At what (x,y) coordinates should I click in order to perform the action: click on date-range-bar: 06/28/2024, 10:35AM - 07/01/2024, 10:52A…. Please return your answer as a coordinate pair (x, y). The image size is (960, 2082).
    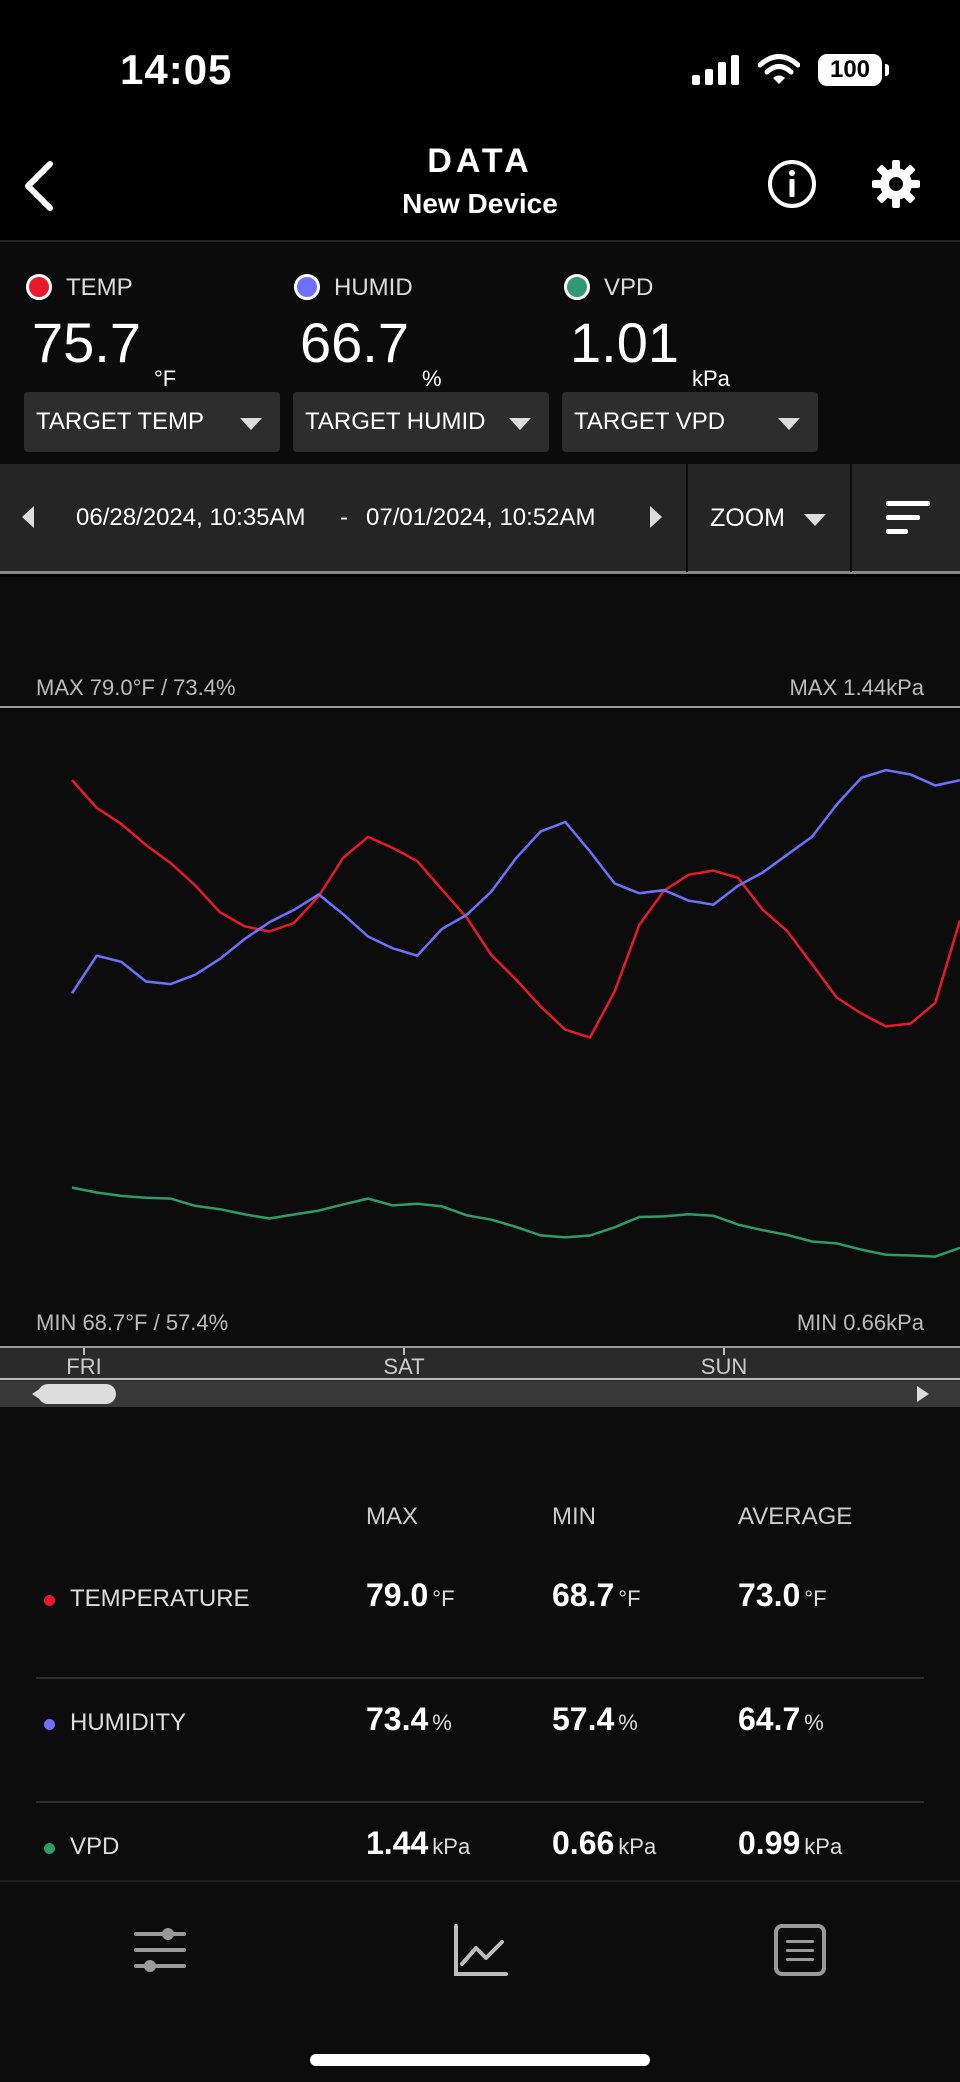
    Looking at the image, I should click on (480, 519).